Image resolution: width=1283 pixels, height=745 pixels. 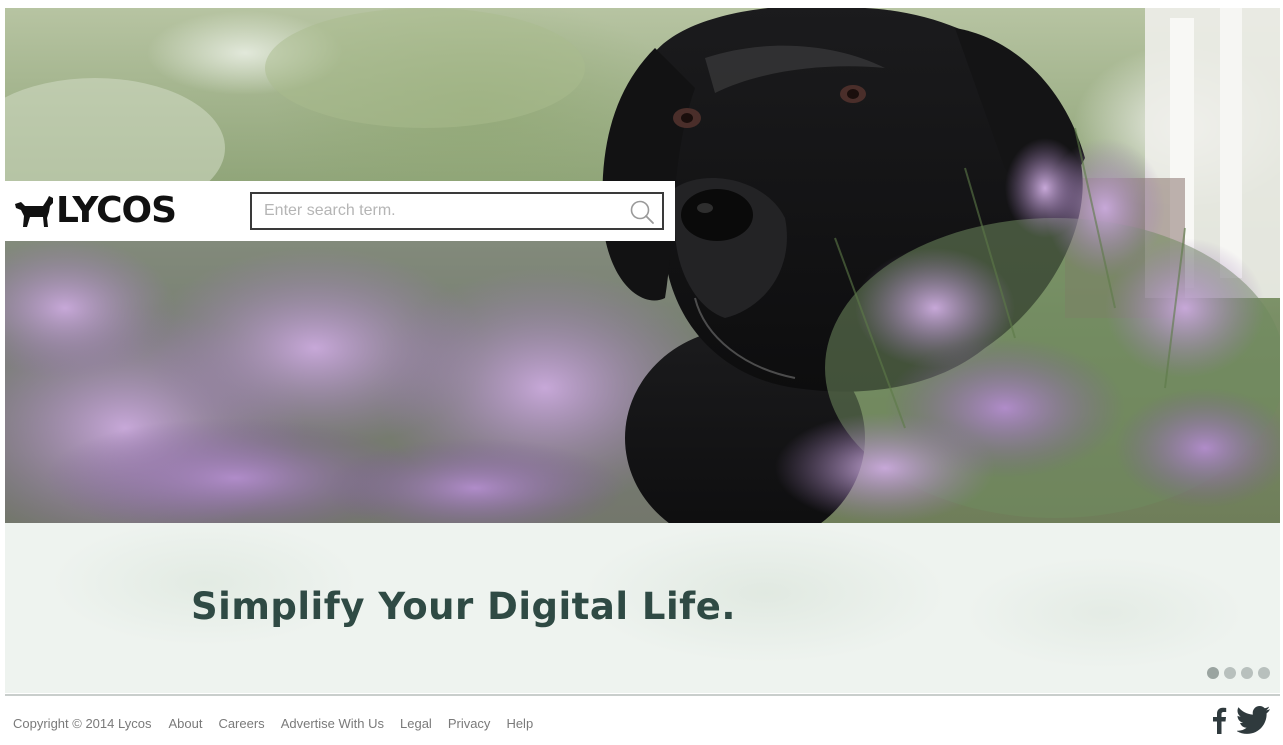 I want to click on footer-link-advertise: Advertise With Us, so click(x=332, y=723).